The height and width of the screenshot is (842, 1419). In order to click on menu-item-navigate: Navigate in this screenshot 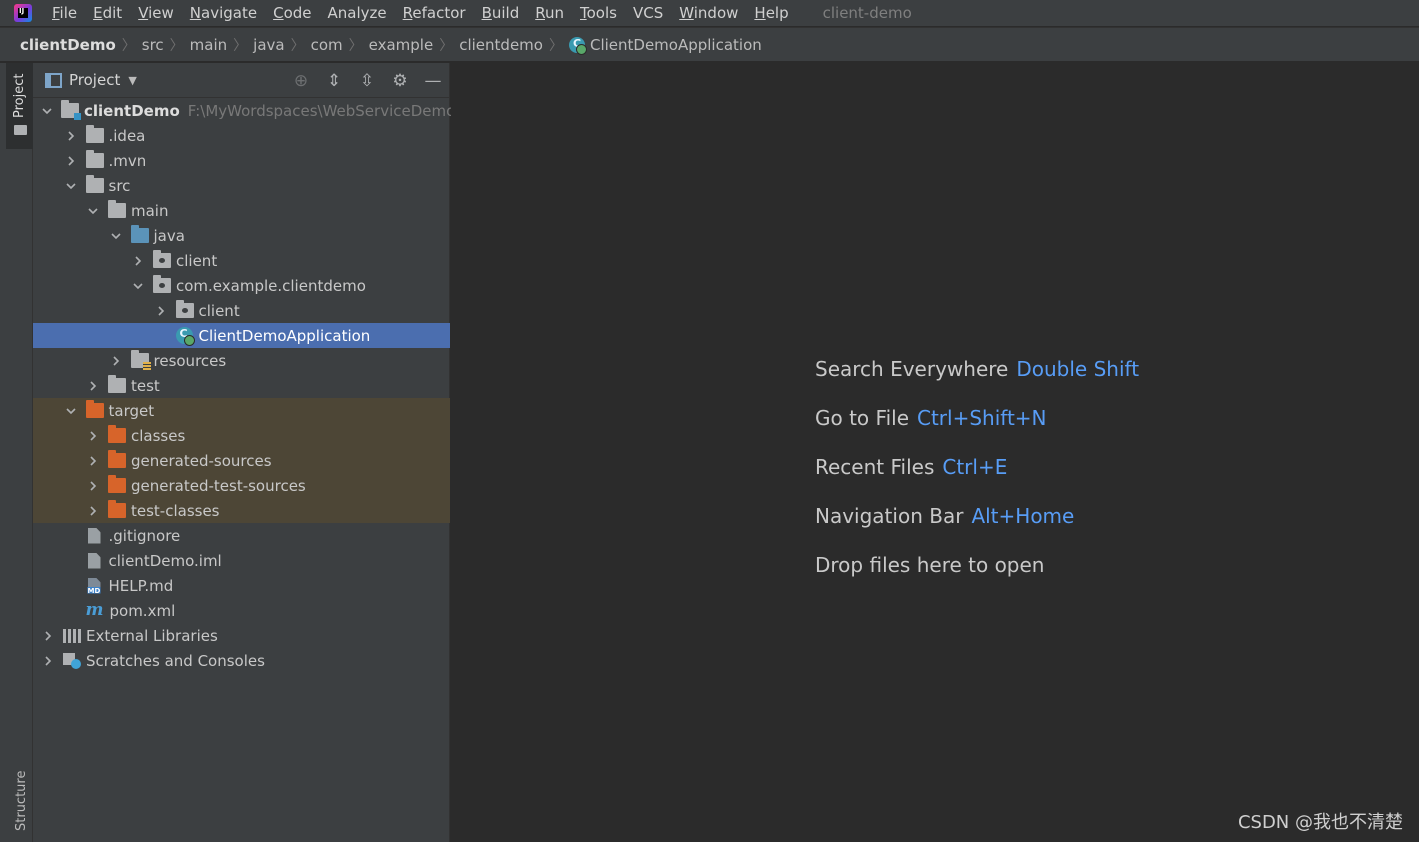, I will do `click(223, 13)`.